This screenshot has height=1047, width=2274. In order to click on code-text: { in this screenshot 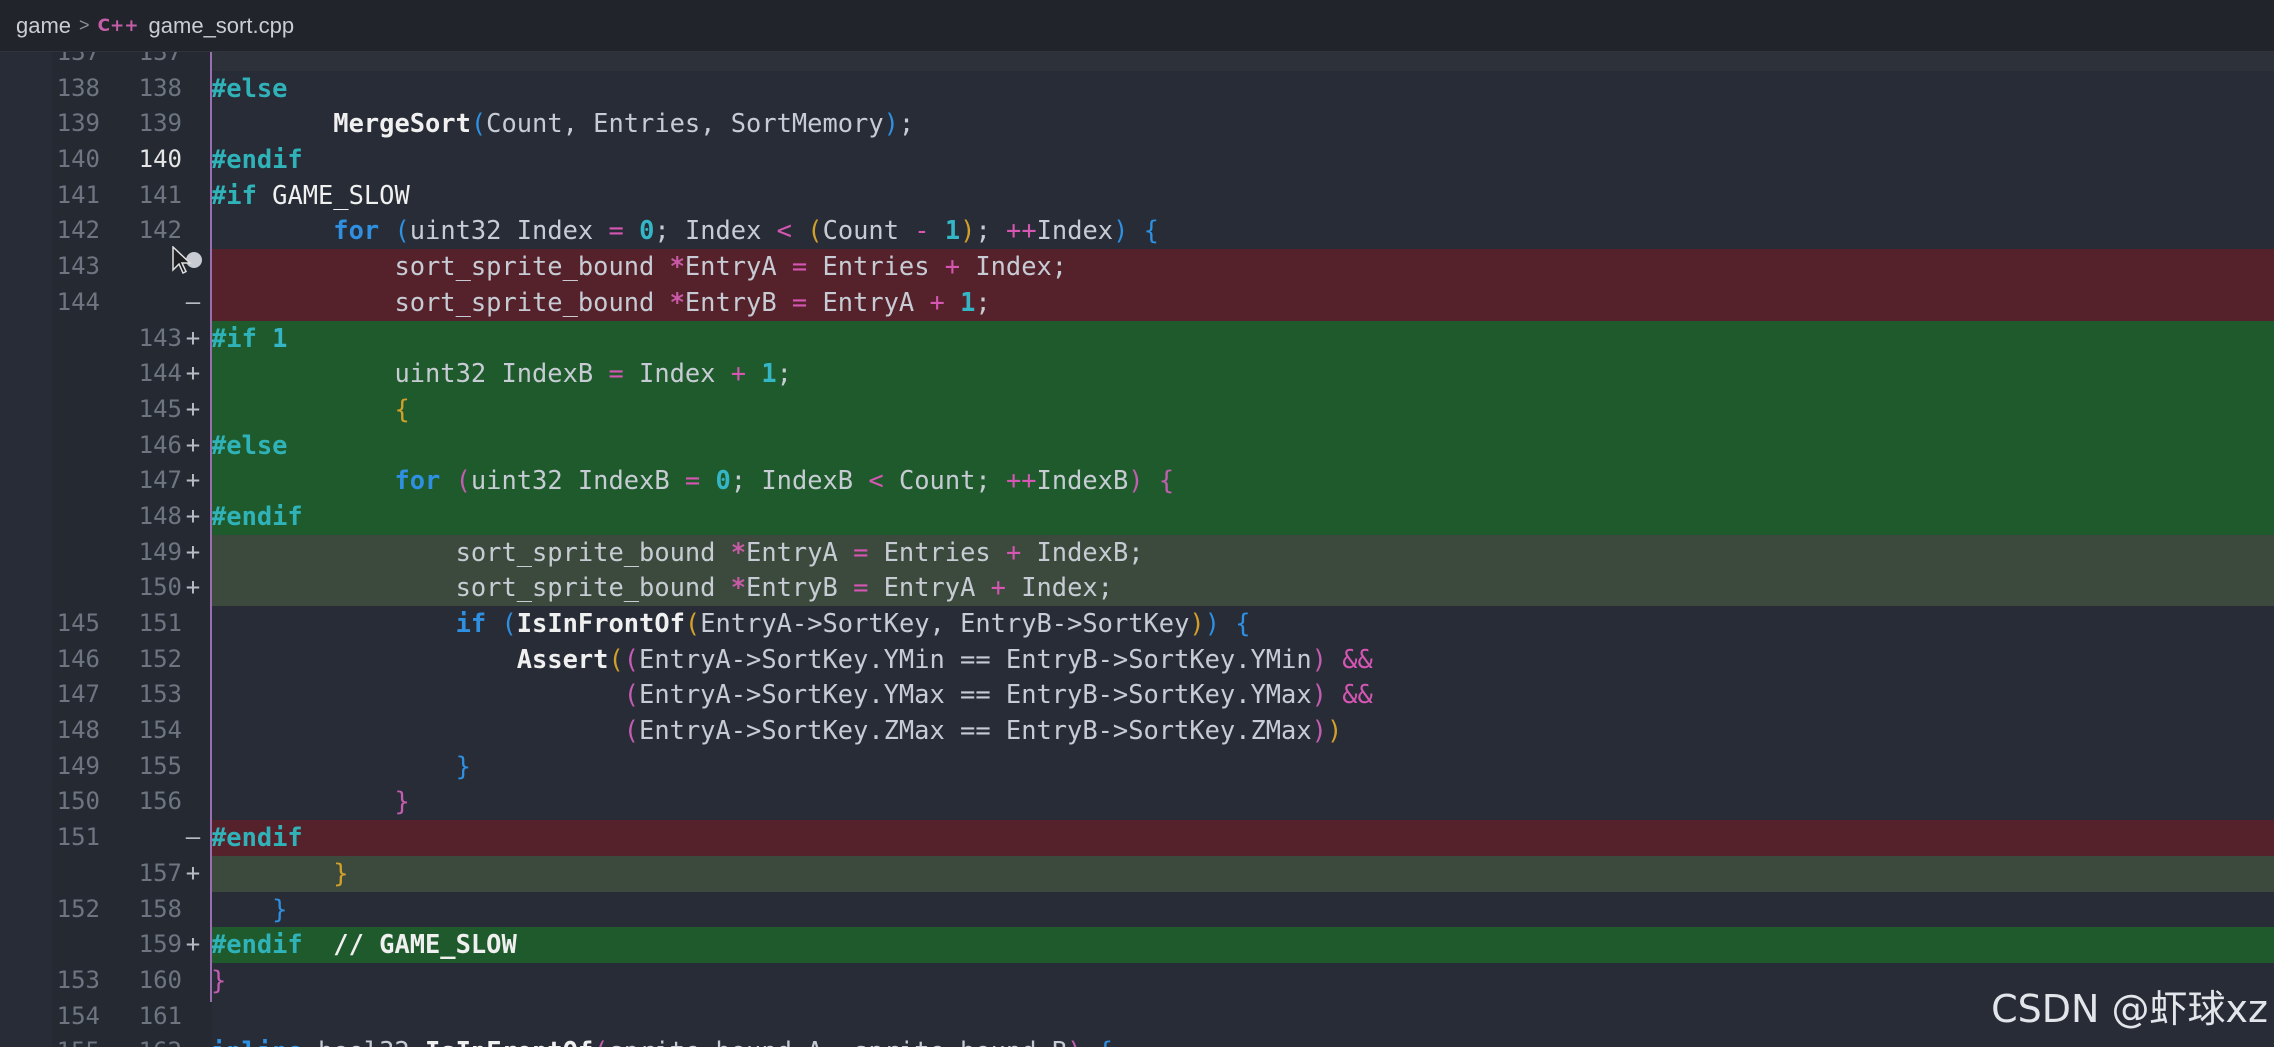, I will do `click(310, 410)`.